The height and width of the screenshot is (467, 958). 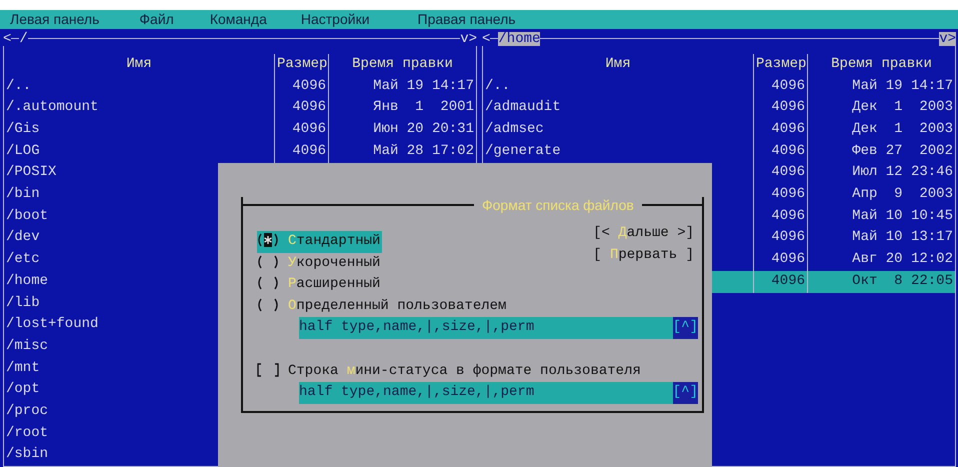 I want to click on menu-item: Команда, so click(x=238, y=19).